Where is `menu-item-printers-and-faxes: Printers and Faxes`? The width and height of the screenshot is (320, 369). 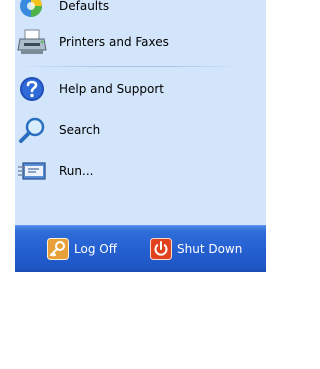
menu-item-printers-and-faxes: Printers and Faxes is located at coordinates (140, 42).